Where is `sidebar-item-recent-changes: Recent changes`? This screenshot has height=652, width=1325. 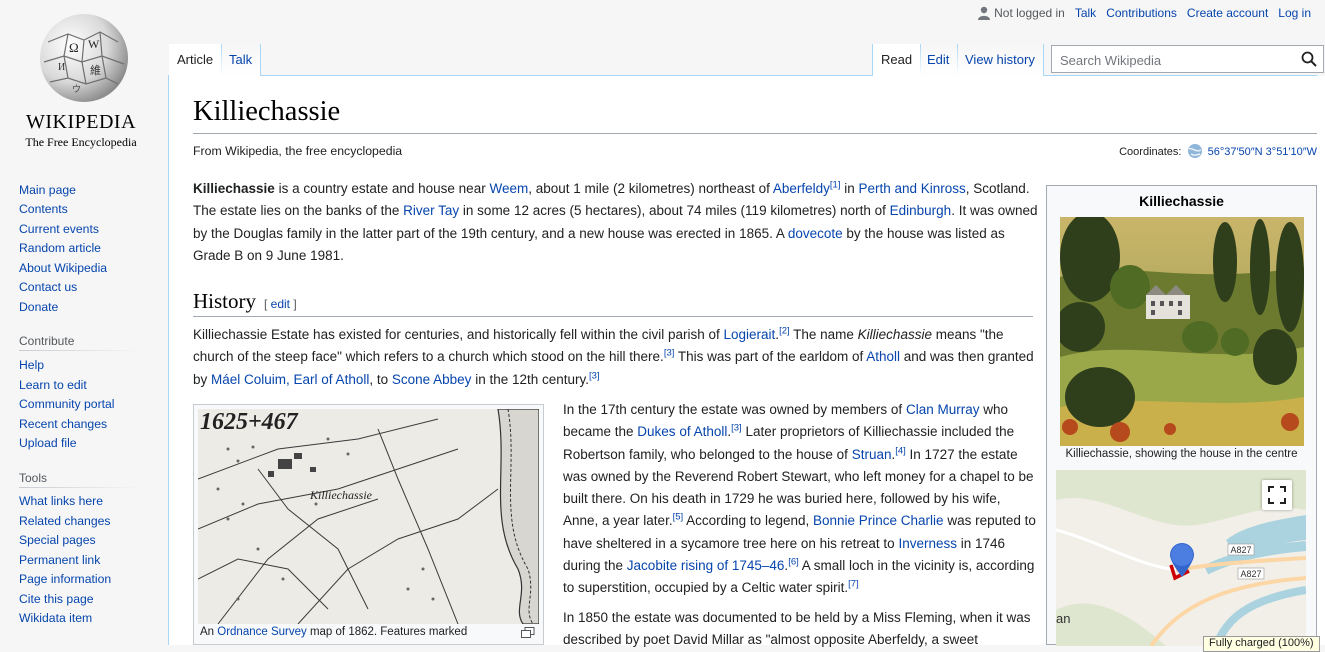
sidebar-item-recent-changes: Recent changes is located at coordinates (63, 424).